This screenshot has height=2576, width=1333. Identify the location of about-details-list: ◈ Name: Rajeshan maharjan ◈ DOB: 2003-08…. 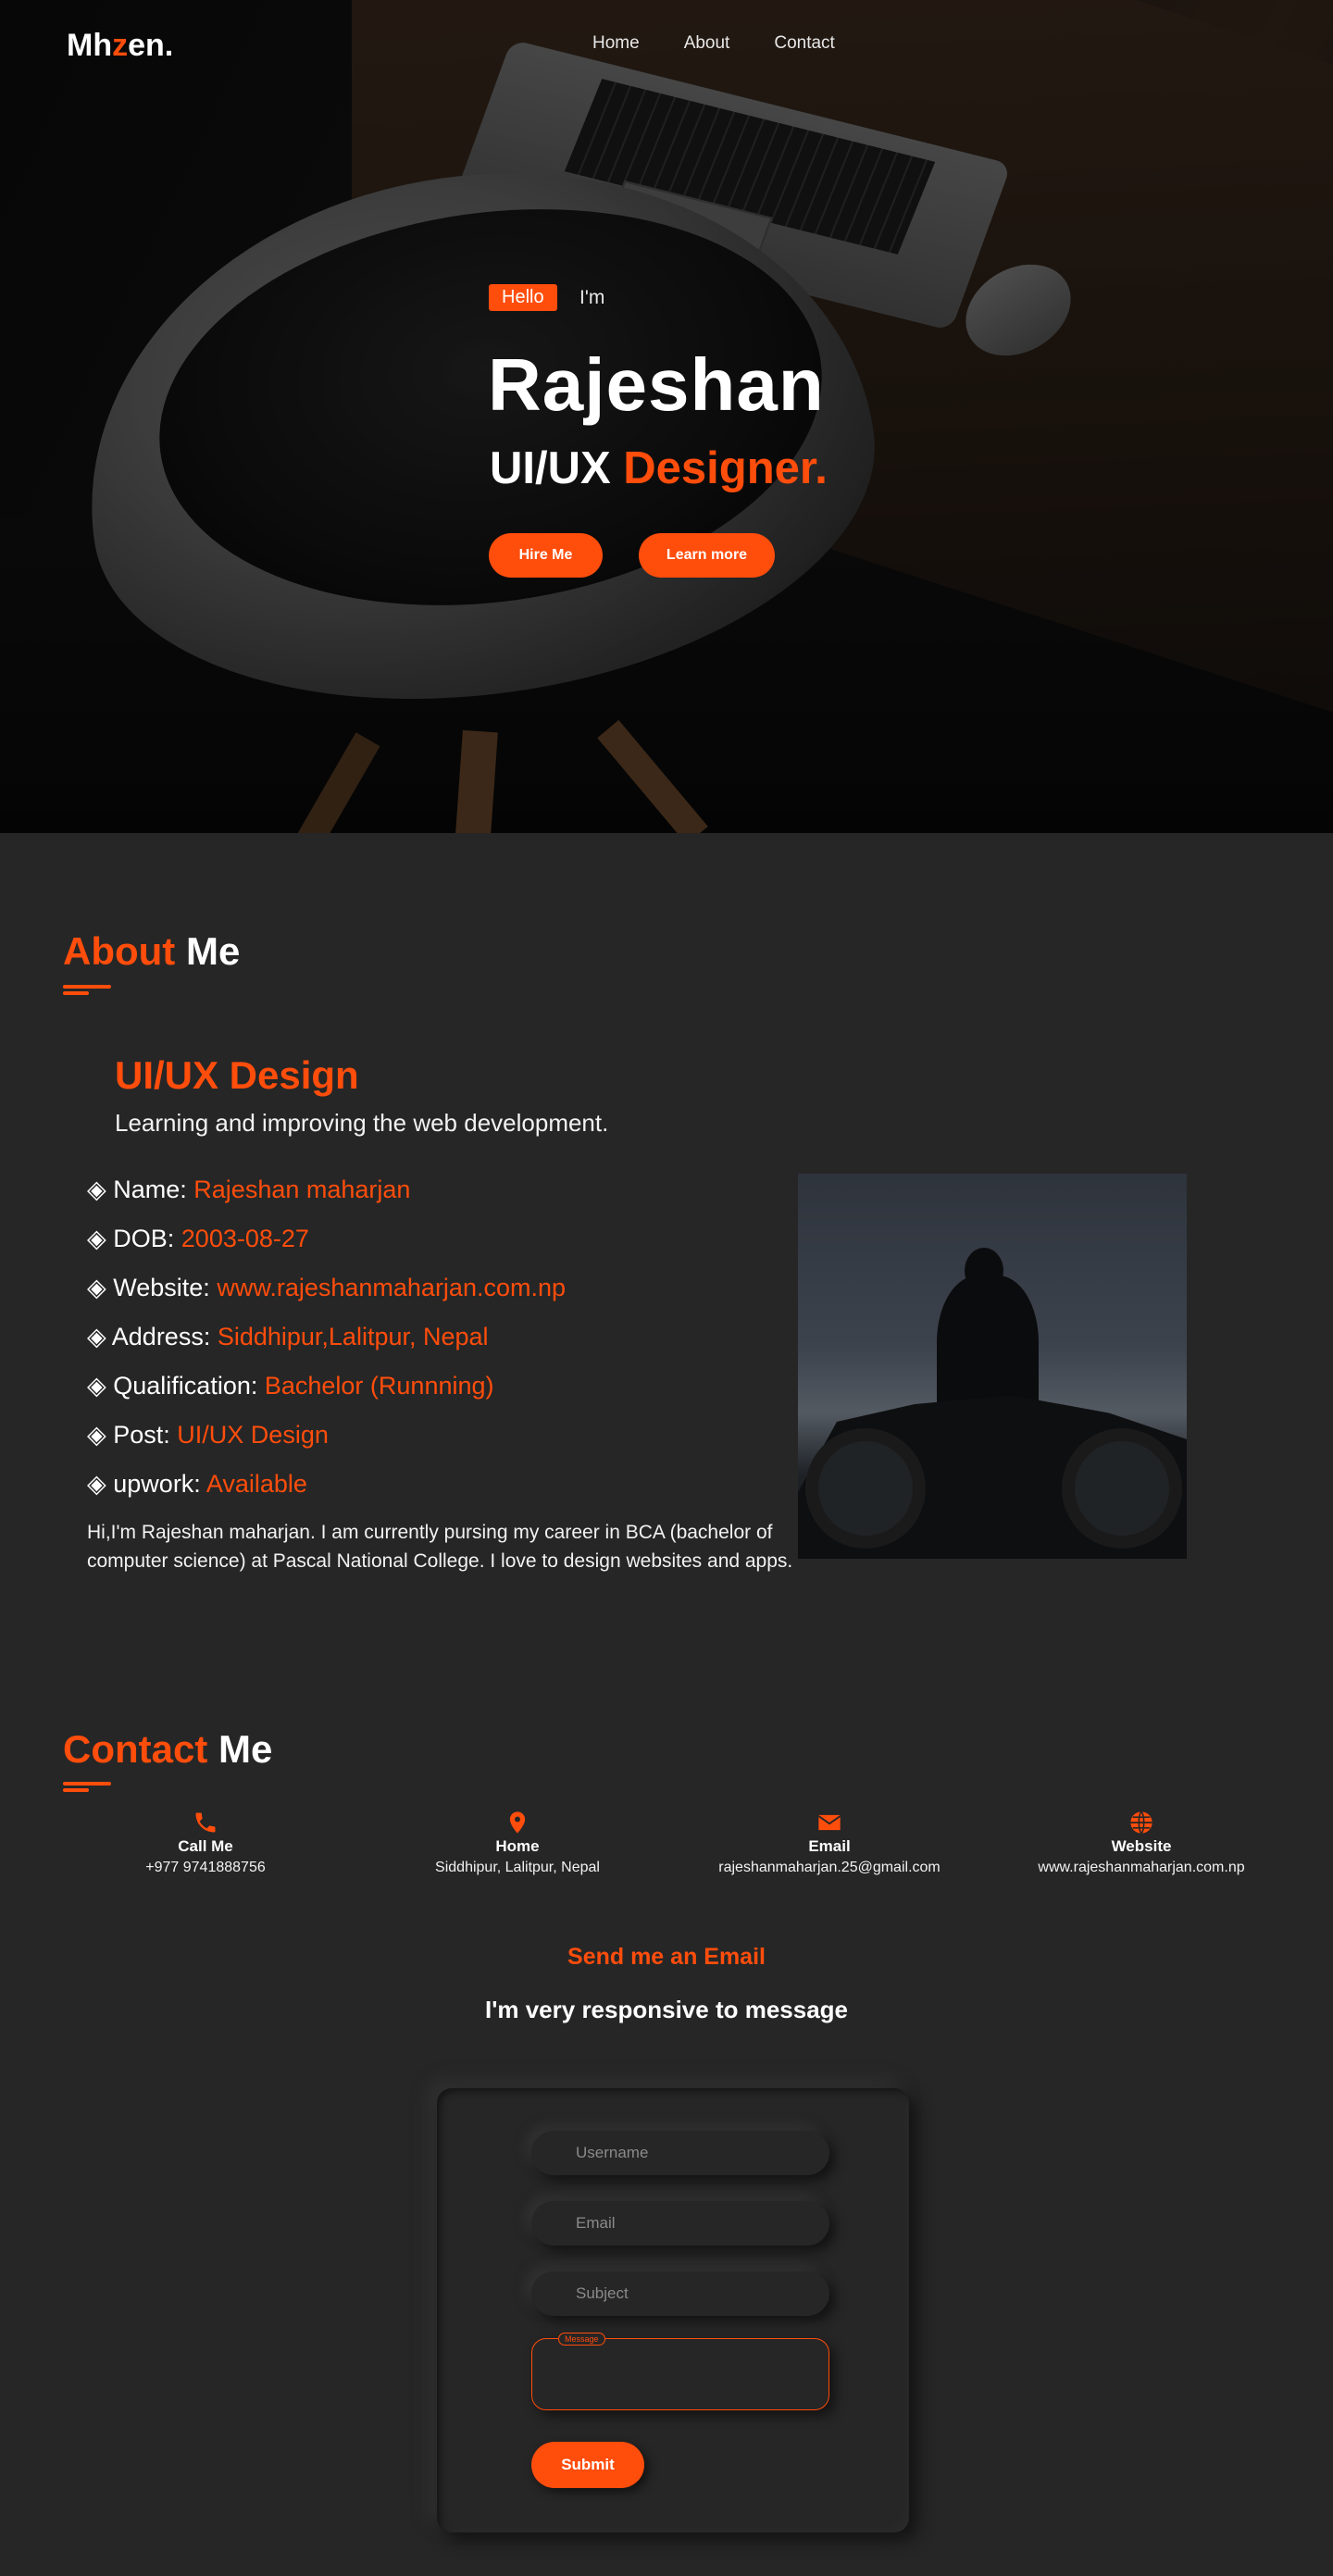
(327, 1347).